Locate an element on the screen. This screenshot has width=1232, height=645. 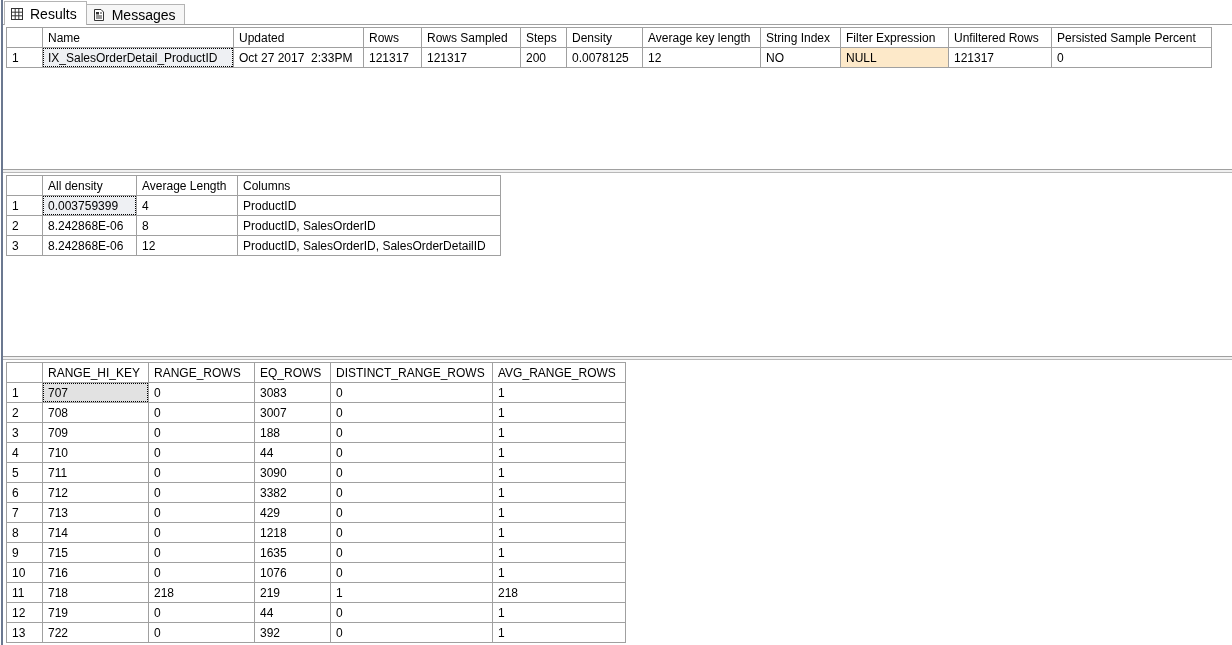
table-cell: 4 is located at coordinates (187, 205).